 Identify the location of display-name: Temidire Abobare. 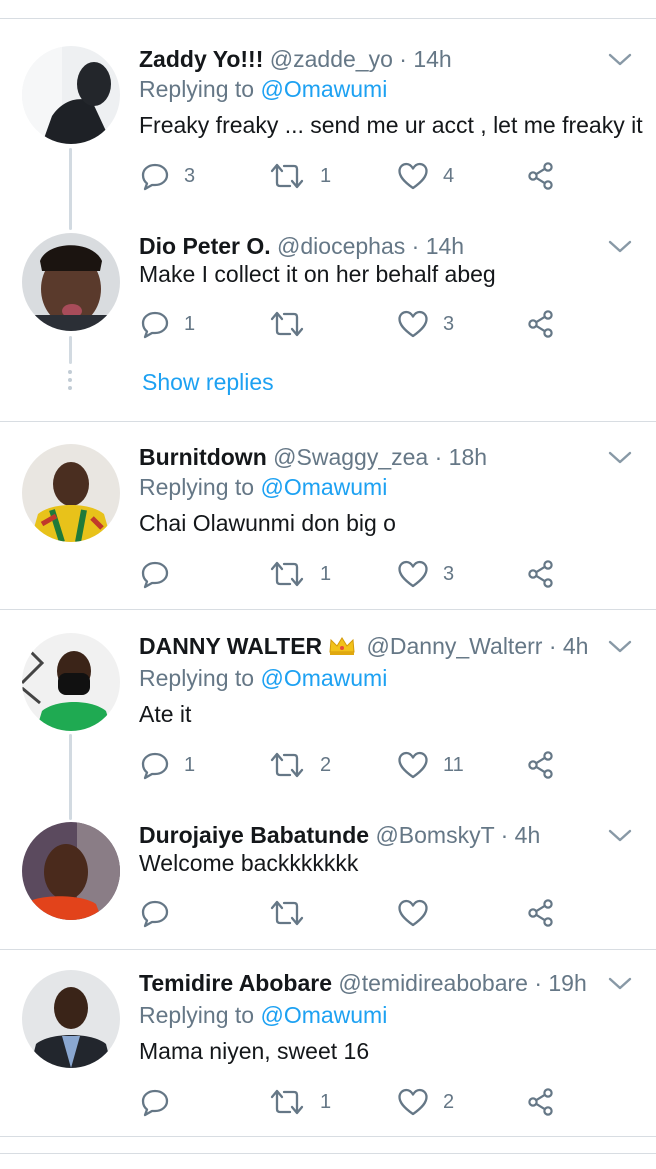
(235, 983).